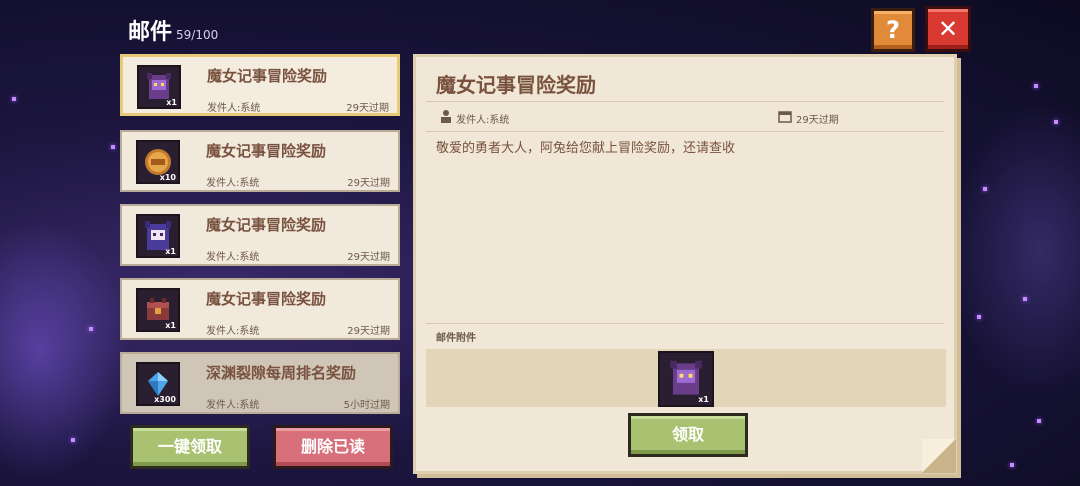  What do you see at coordinates (260, 161) in the screenshot?
I see `mail-list-item: x10 魔女记事冒险奖励 发件人:系统 29天过期` at bounding box center [260, 161].